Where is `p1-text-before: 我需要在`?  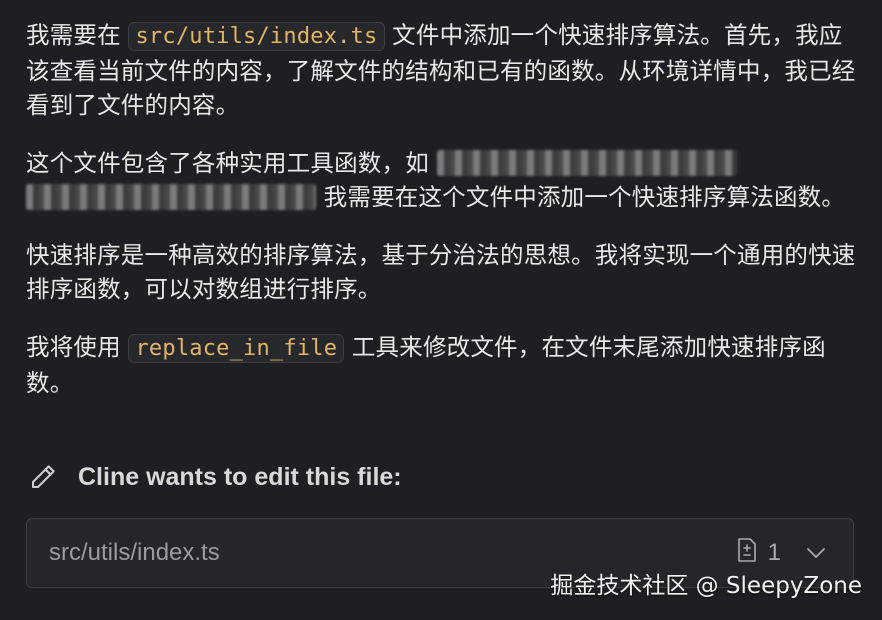 p1-text-before: 我需要在 is located at coordinates (77, 35).